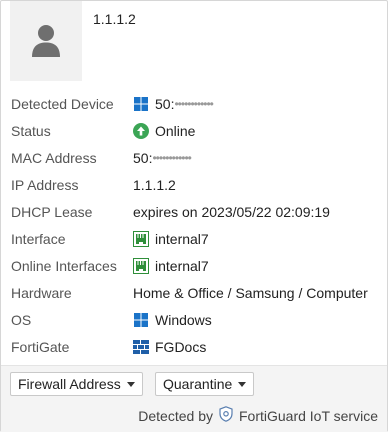 The image size is (388, 432). I want to click on mac-prefix: 50:, so click(143, 157).